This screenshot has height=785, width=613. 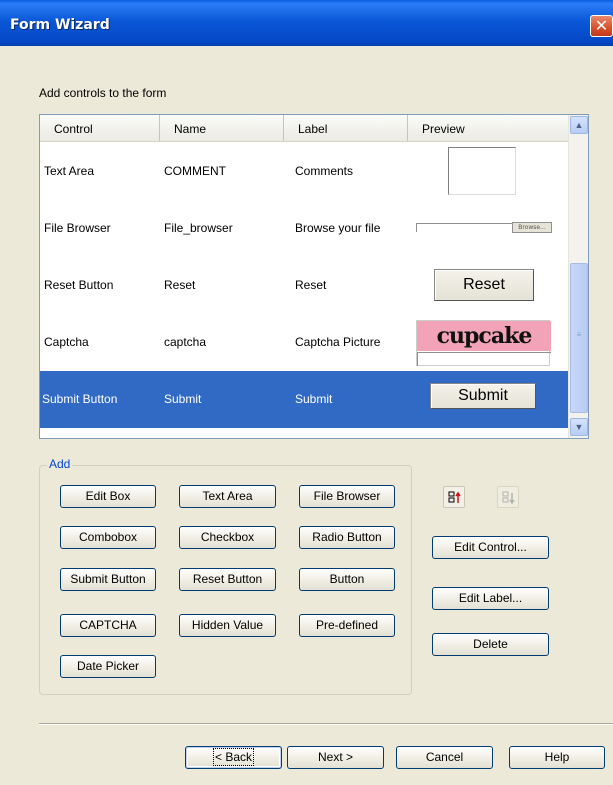 I want to click on grip-icon: ≡, so click(x=579, y=334).